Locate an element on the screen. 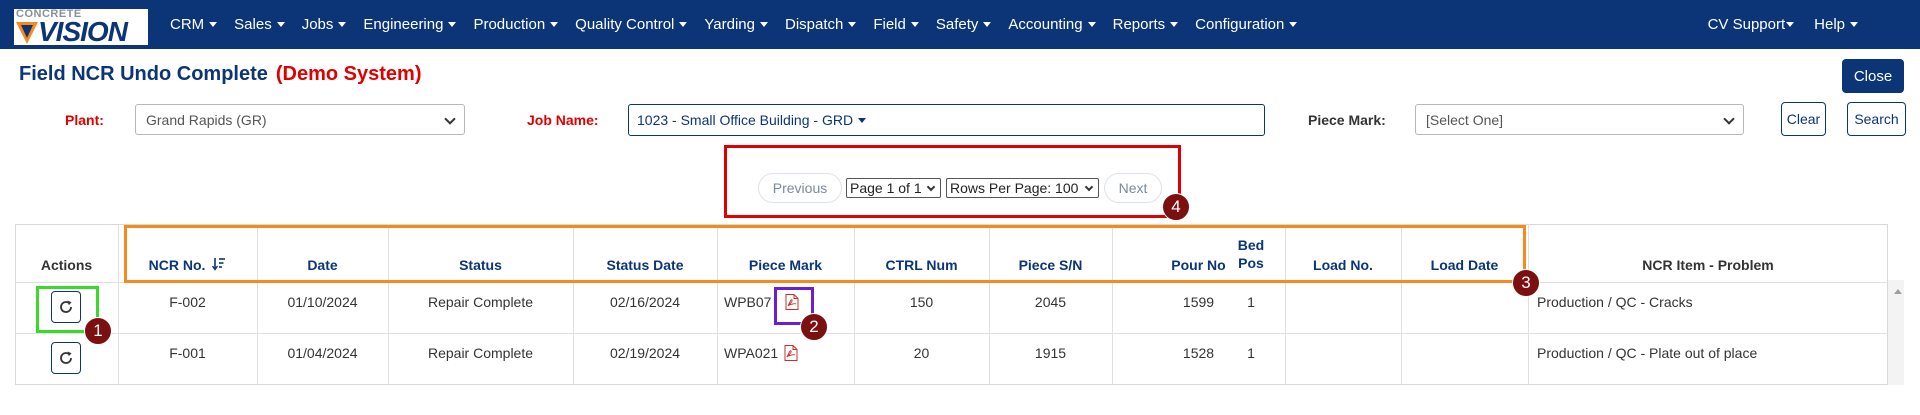  header-ncr-item-problem: NCR Item - Problem is located at coordinates (1708, 265).